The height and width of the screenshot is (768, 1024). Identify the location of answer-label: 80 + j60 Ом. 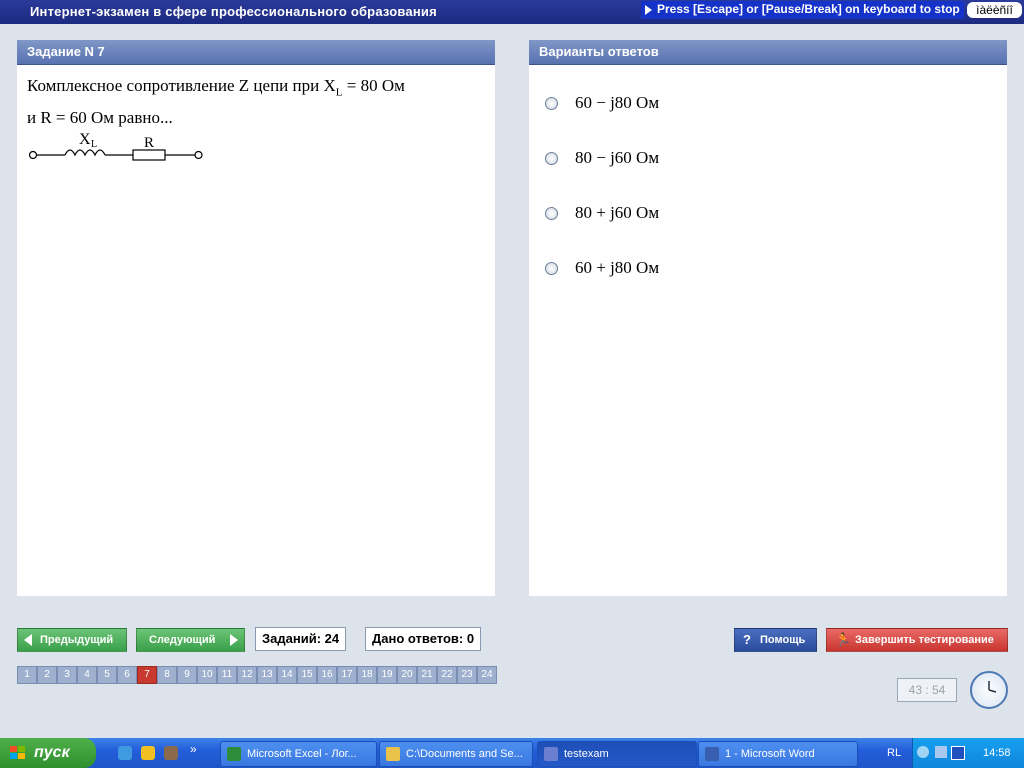
(617, 212).